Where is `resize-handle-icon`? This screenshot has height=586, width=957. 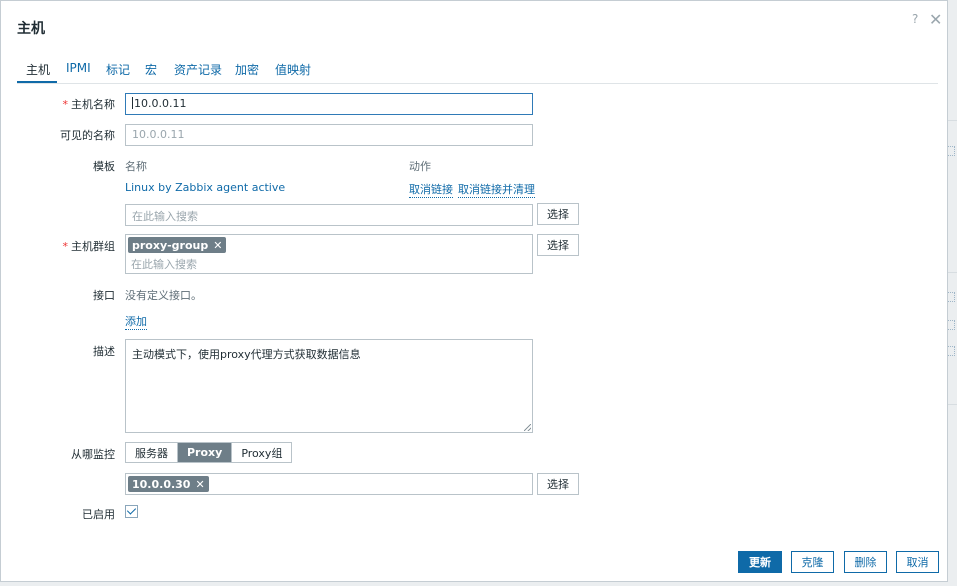 resize-handle-icon is located at coordinates (527, 427).